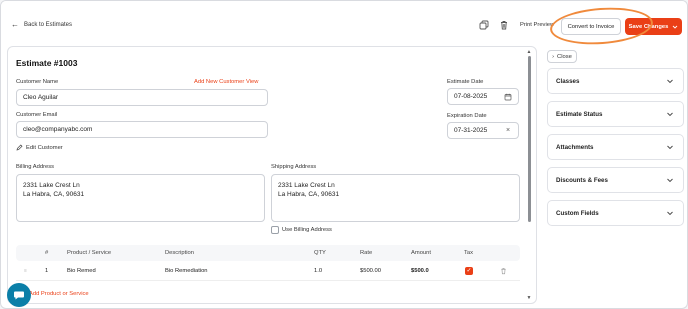 Image resolution: width=688 pixels, height=309 pixels. I want to click on close-label: Close, so click(564, 56).